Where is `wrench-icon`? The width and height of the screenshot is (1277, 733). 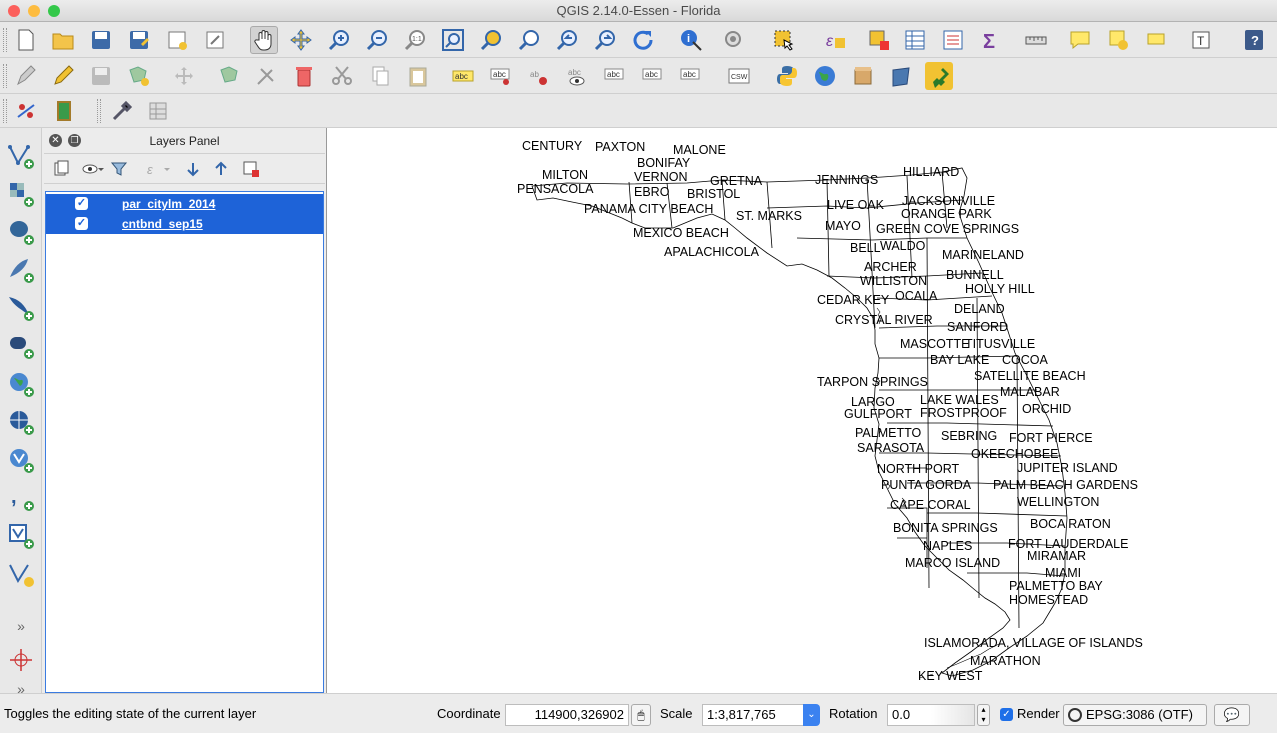
wrench-icon is located at coordinates (122, 111).